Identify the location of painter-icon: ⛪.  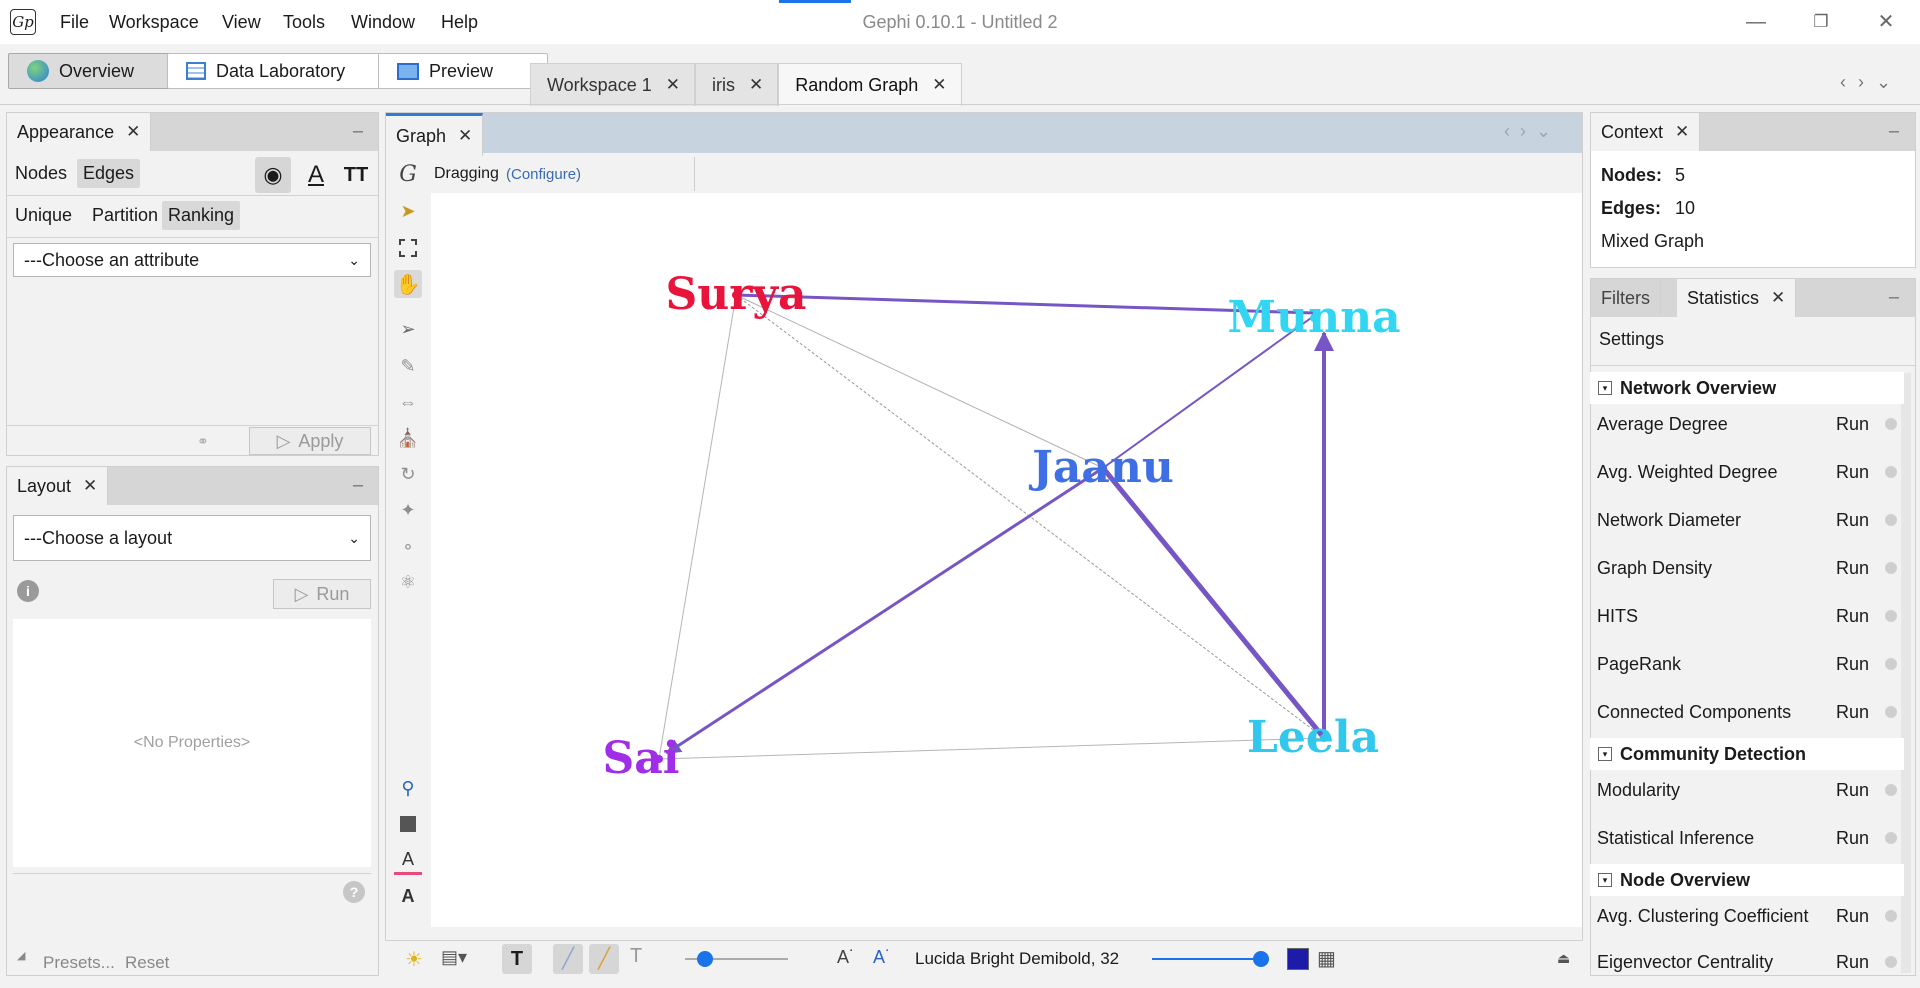
(408, 438).